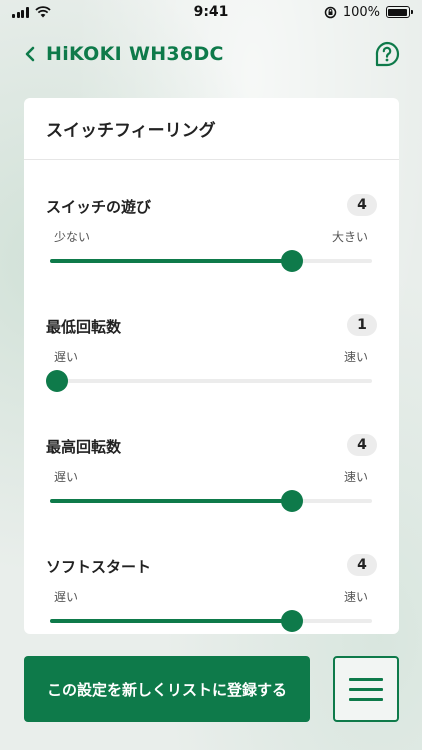 The width and height of the screenshot is (422, 750). I want to click on setting-value-badge: 1, so click(362, 325).